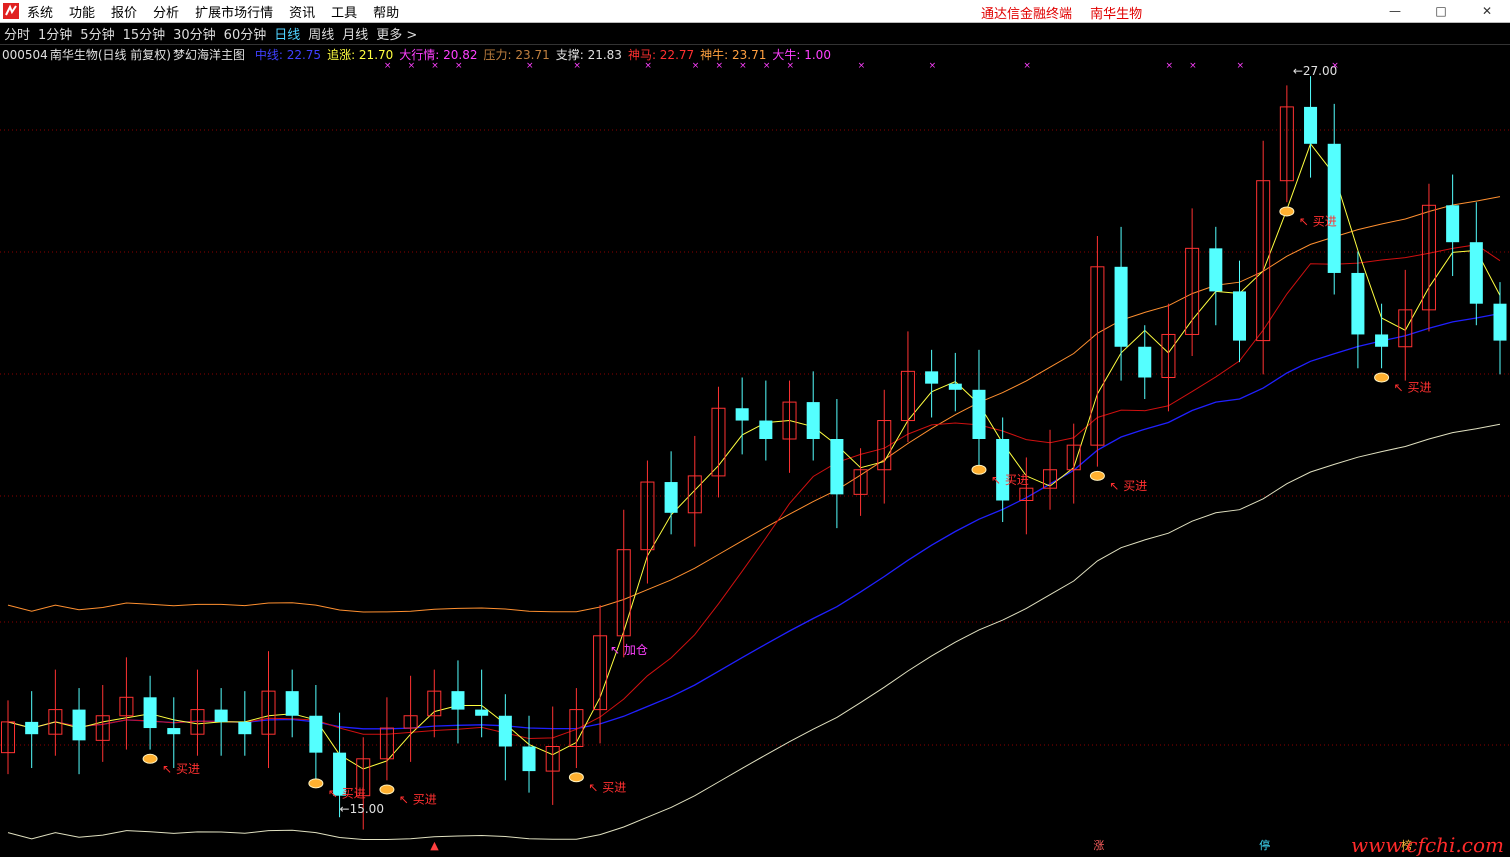 This screenshot has width=1510, height=857. Describe the element at coordinates (733, 55) in the screenshot. I see `indicator-value-6: 神牛: 23.71` at that location.